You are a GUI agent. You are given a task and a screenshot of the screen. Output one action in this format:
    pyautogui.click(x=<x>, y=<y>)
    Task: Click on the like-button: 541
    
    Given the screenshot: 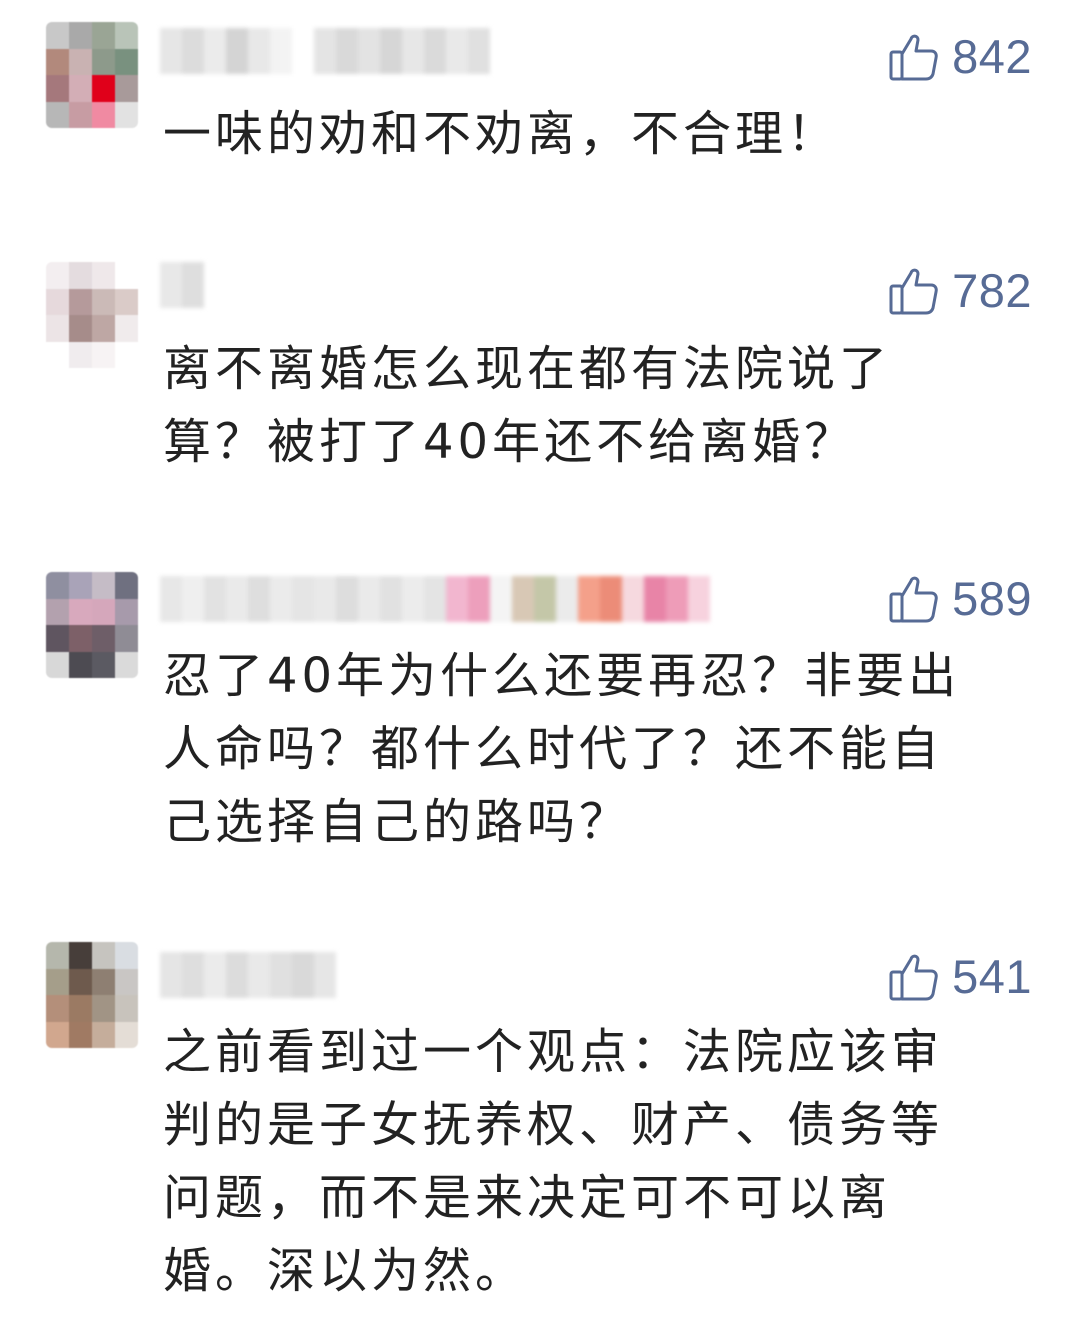 What is the action you would take?
    pyautogui.click(x=960, y=976)
    